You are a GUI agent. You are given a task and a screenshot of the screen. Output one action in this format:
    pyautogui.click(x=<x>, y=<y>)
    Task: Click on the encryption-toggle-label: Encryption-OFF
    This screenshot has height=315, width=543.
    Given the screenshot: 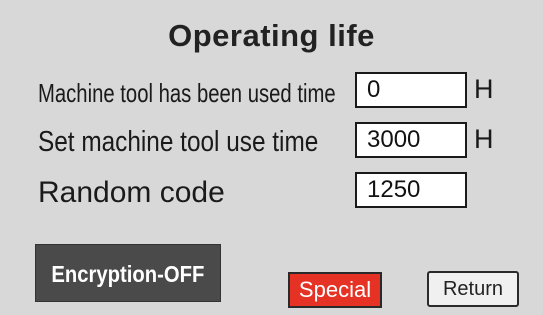 What is the action you would take?
    pyautogui.click(x=128, y=274)
    